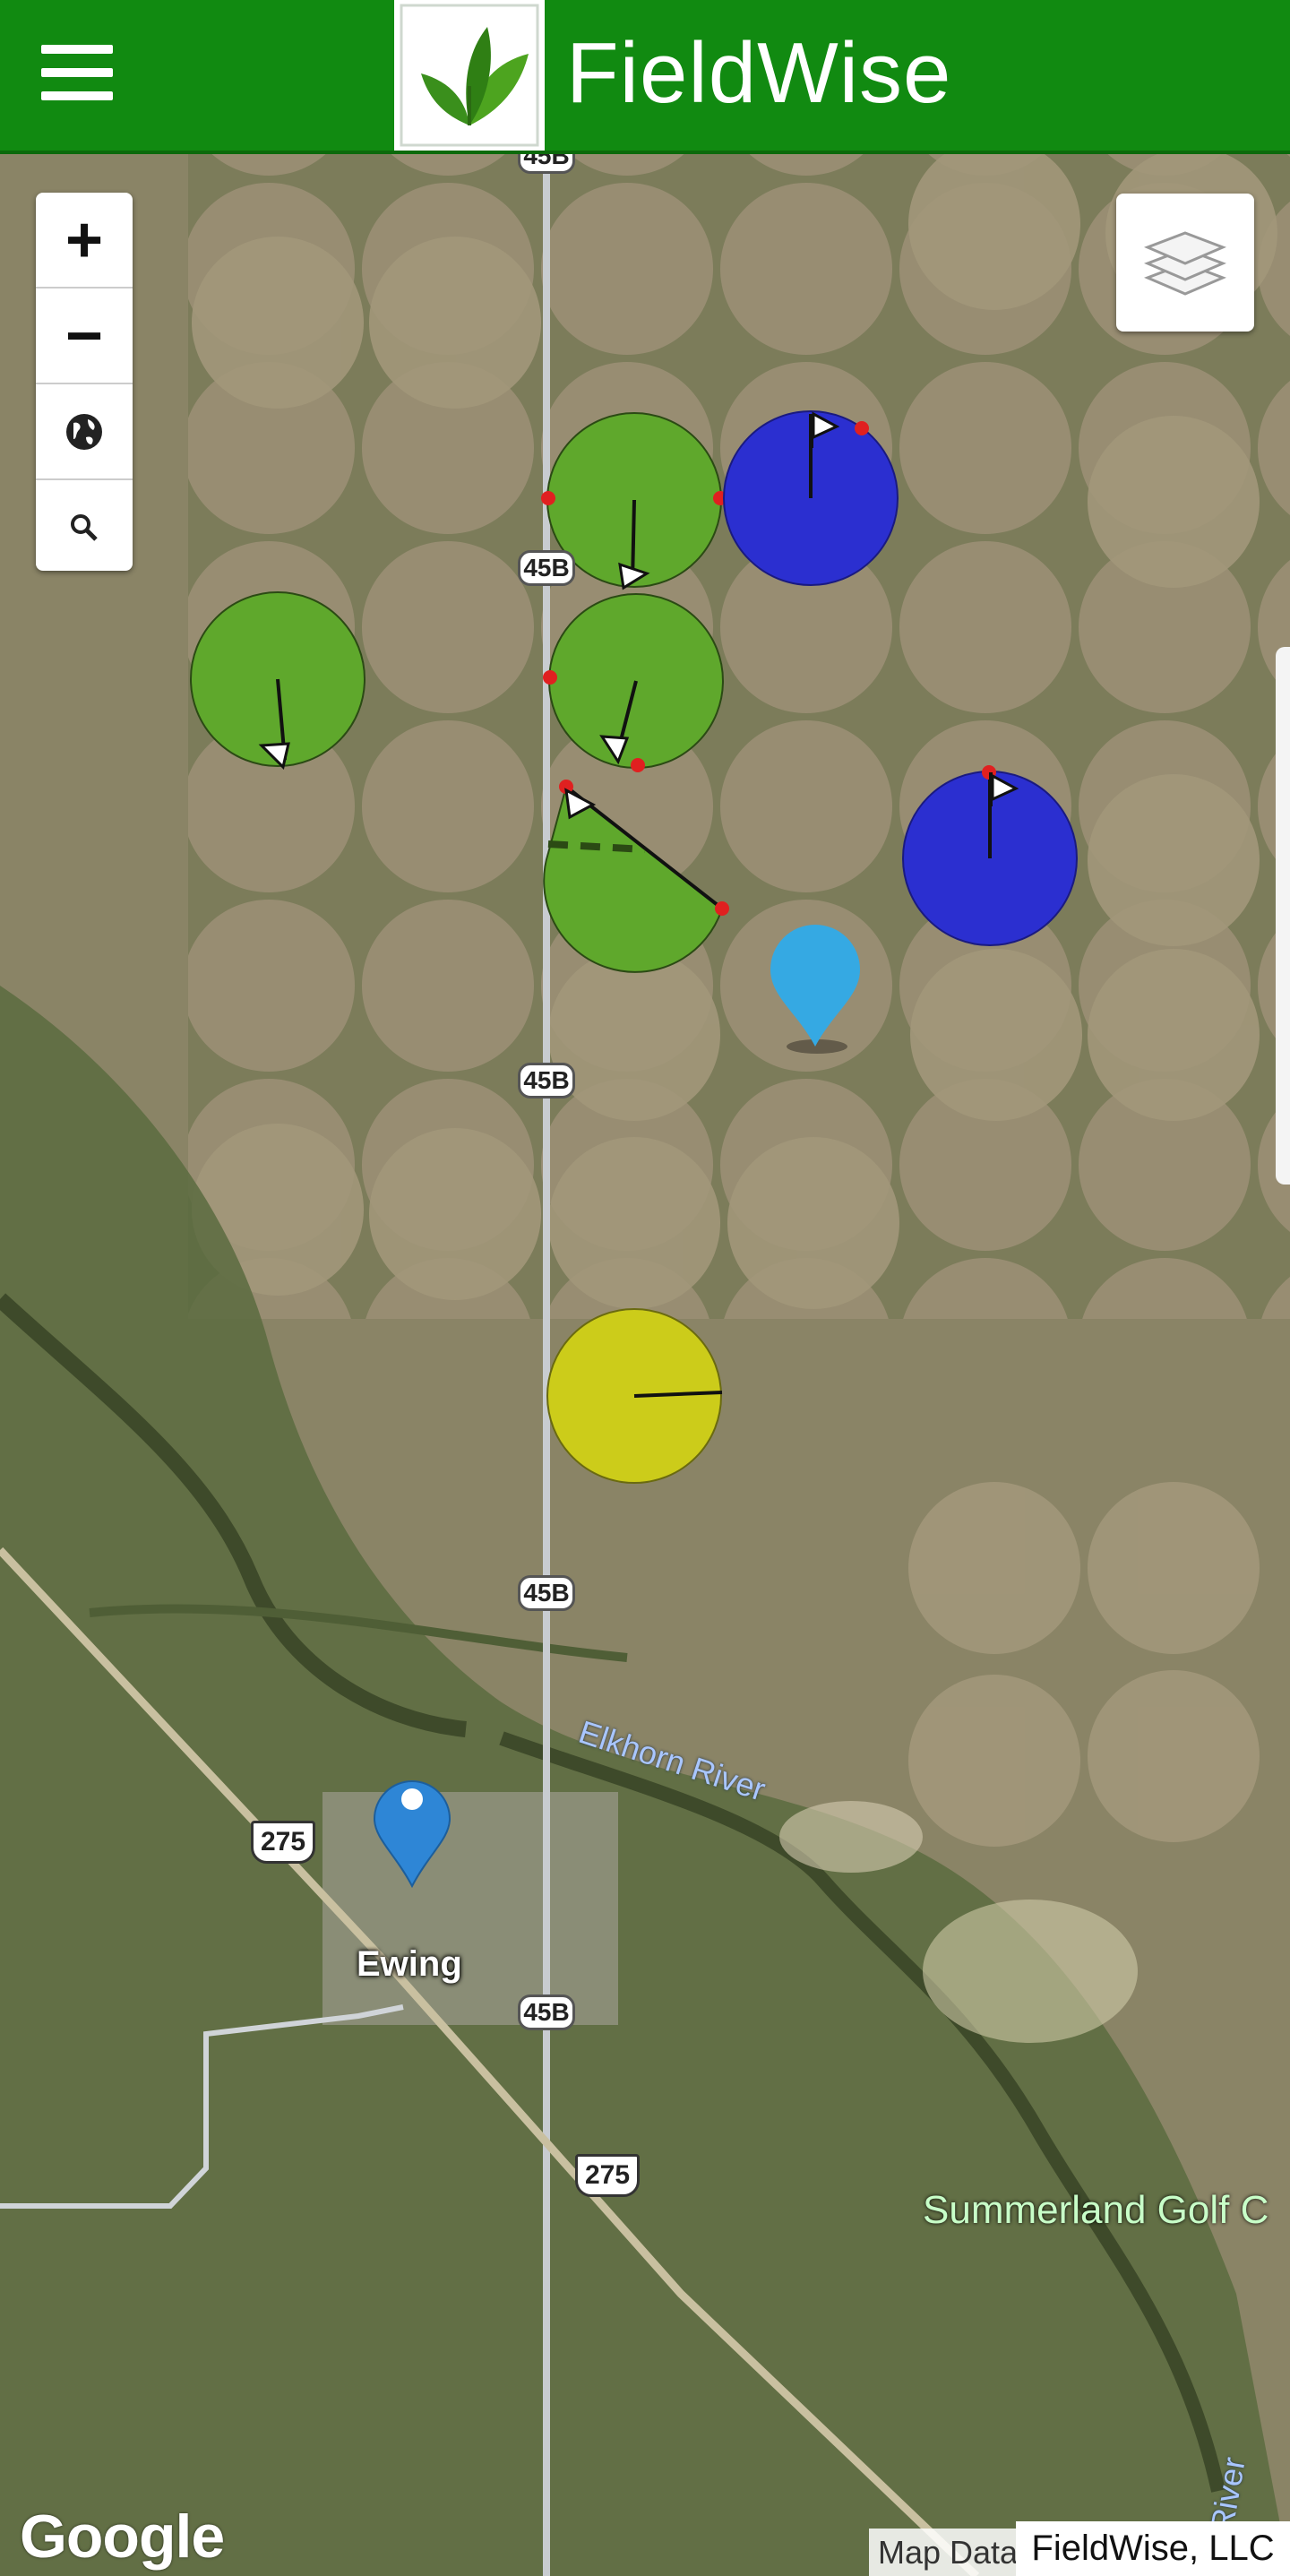  I want to click on globe-button, so click(84, 432).